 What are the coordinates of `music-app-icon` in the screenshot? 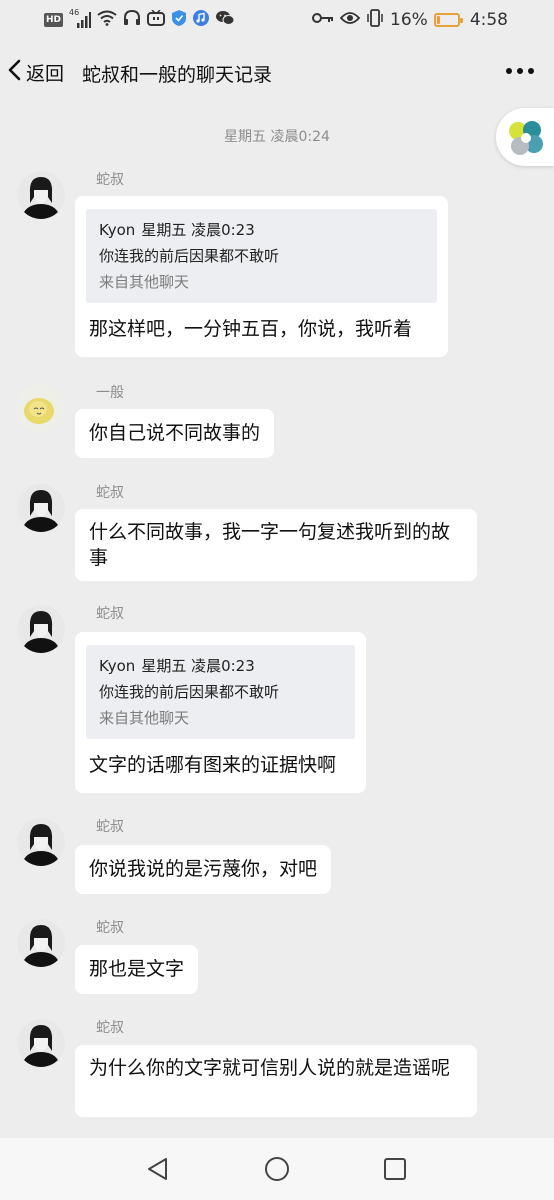 It's located at (201, 20).